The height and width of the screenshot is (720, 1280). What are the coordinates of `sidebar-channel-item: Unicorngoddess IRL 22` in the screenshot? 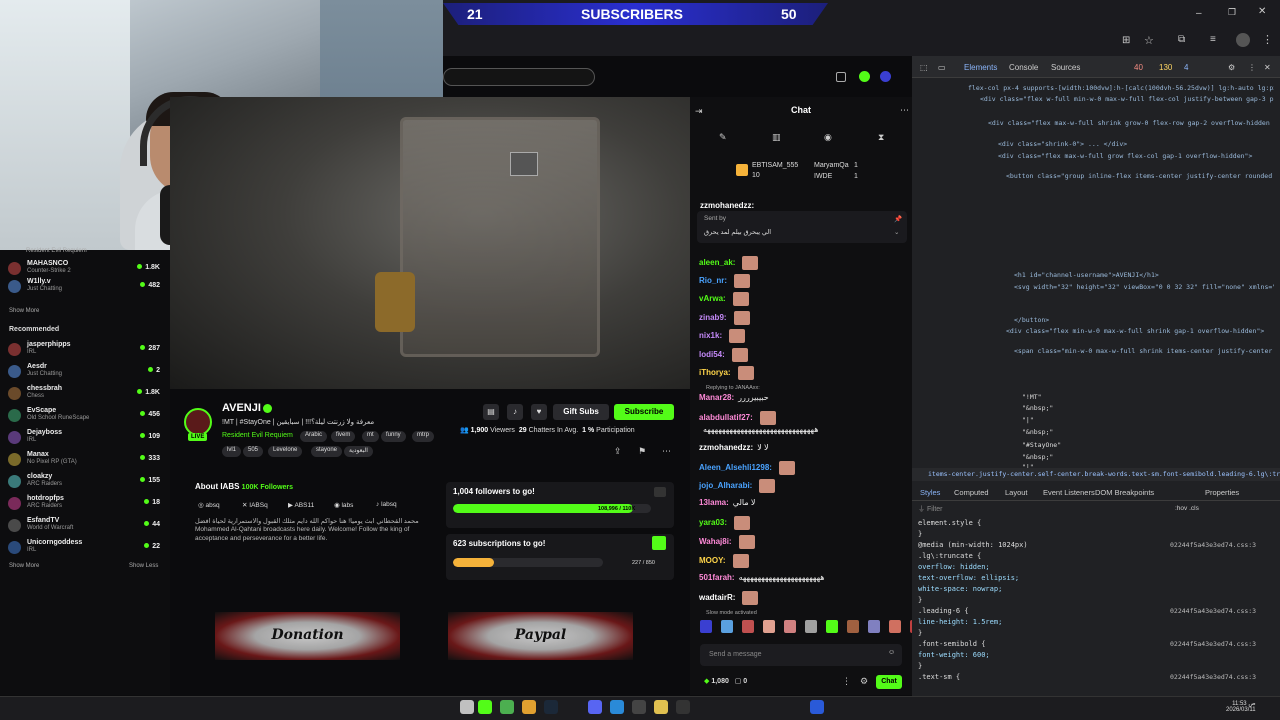 It's located at (85, 548).